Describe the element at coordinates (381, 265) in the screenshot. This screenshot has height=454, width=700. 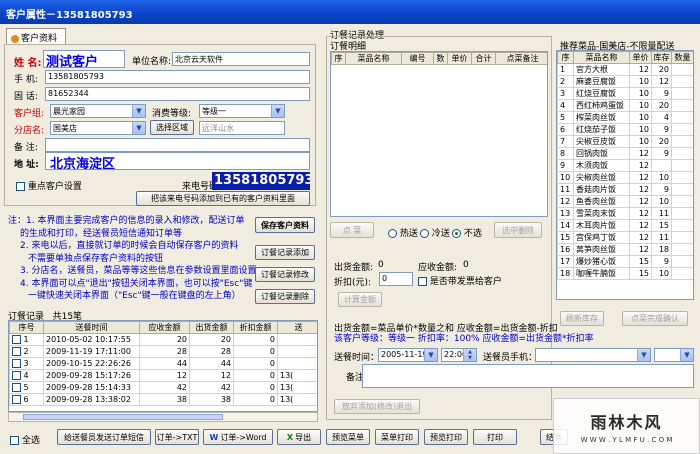
I see `out-amount-value: 0` at that location.